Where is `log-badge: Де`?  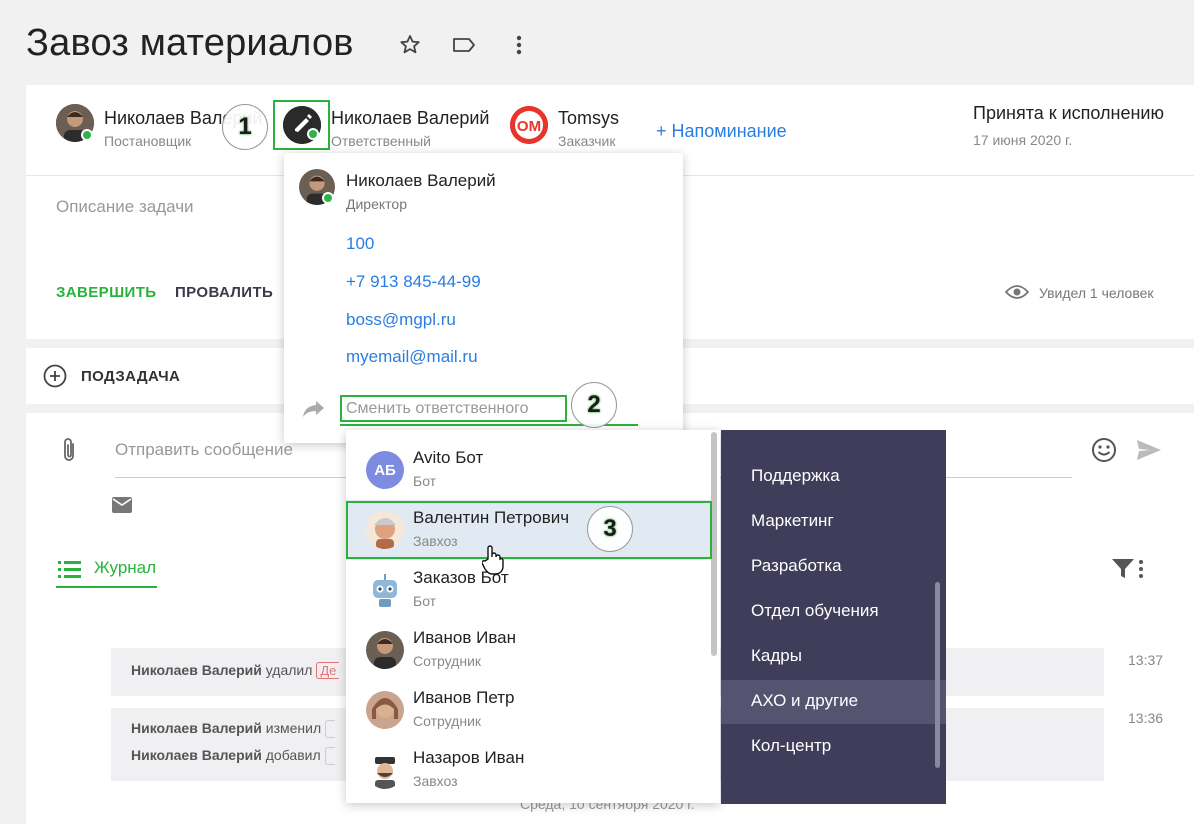 log-badge: Де is located at coordinates (328, 670).